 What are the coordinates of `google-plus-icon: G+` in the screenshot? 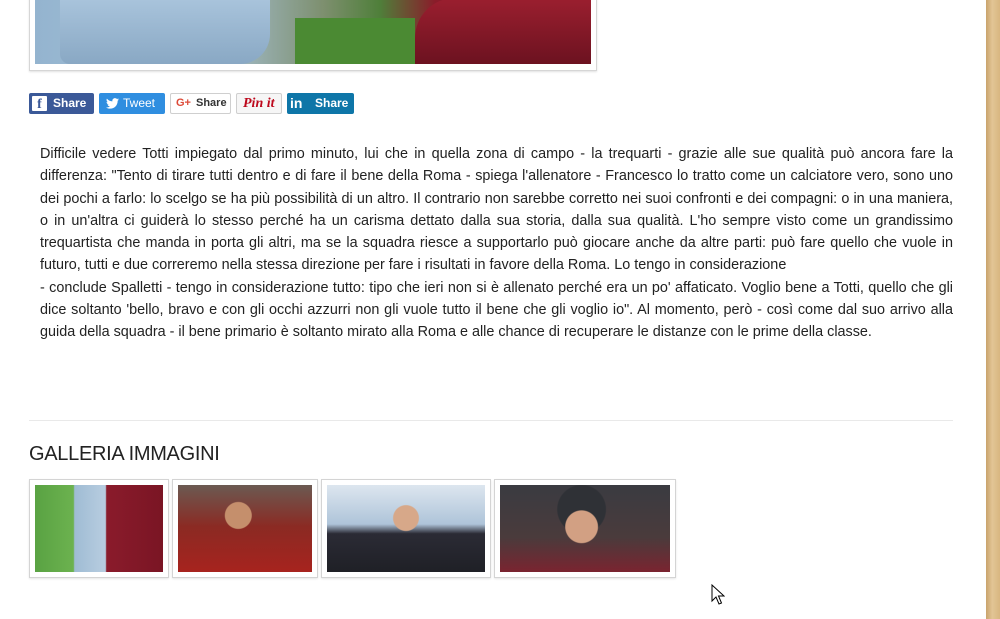 It's located at (183, 103).